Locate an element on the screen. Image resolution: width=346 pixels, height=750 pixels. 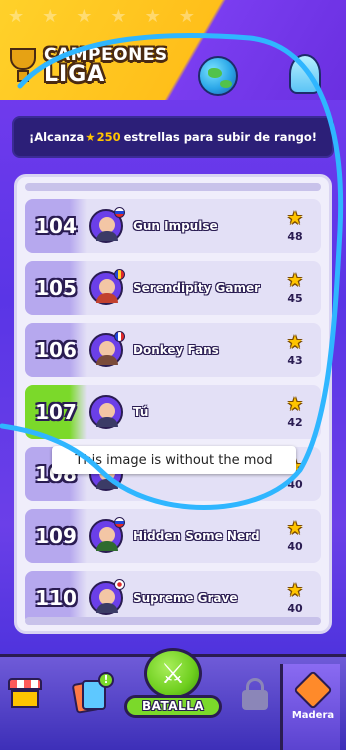
leaderboard-row-me: 107 Tú ★ 42 is located at coordinates (173, 412).